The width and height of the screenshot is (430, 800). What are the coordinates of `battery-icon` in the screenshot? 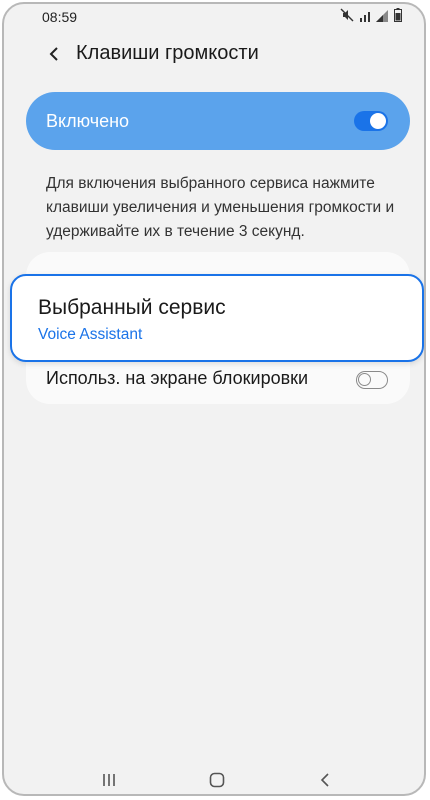 It's located at (398, 17).